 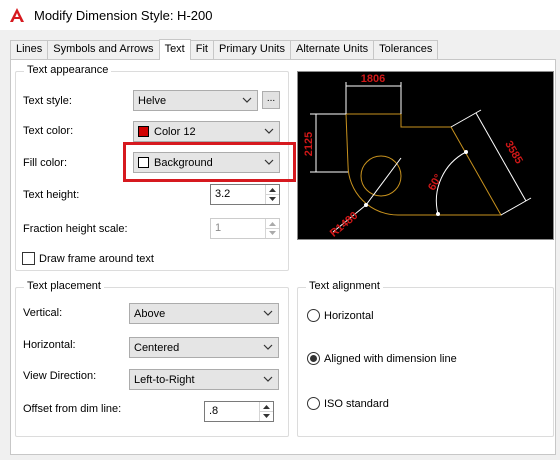 I want to click on draw-frame-label: Draw frame around text, so click(x=96, y=259).